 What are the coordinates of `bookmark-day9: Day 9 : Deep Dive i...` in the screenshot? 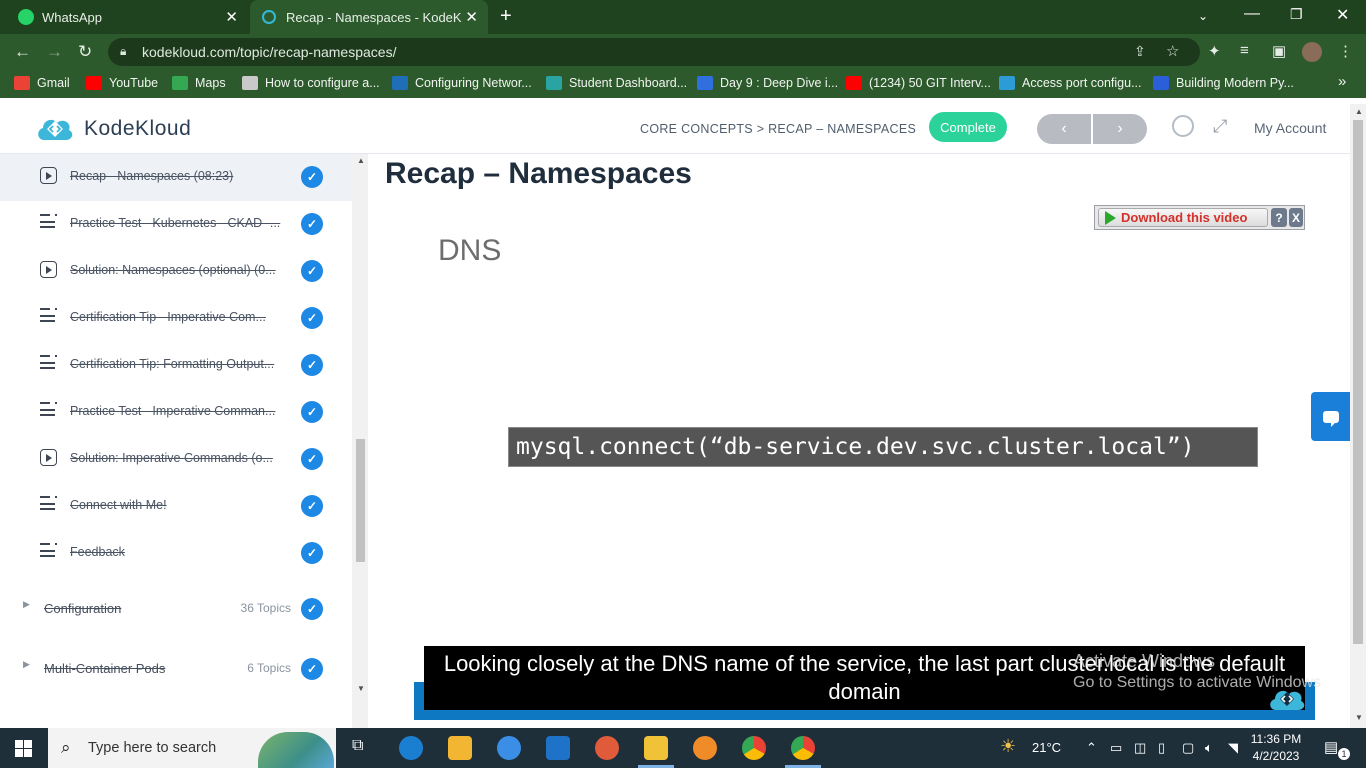 It's located at (767, 83).